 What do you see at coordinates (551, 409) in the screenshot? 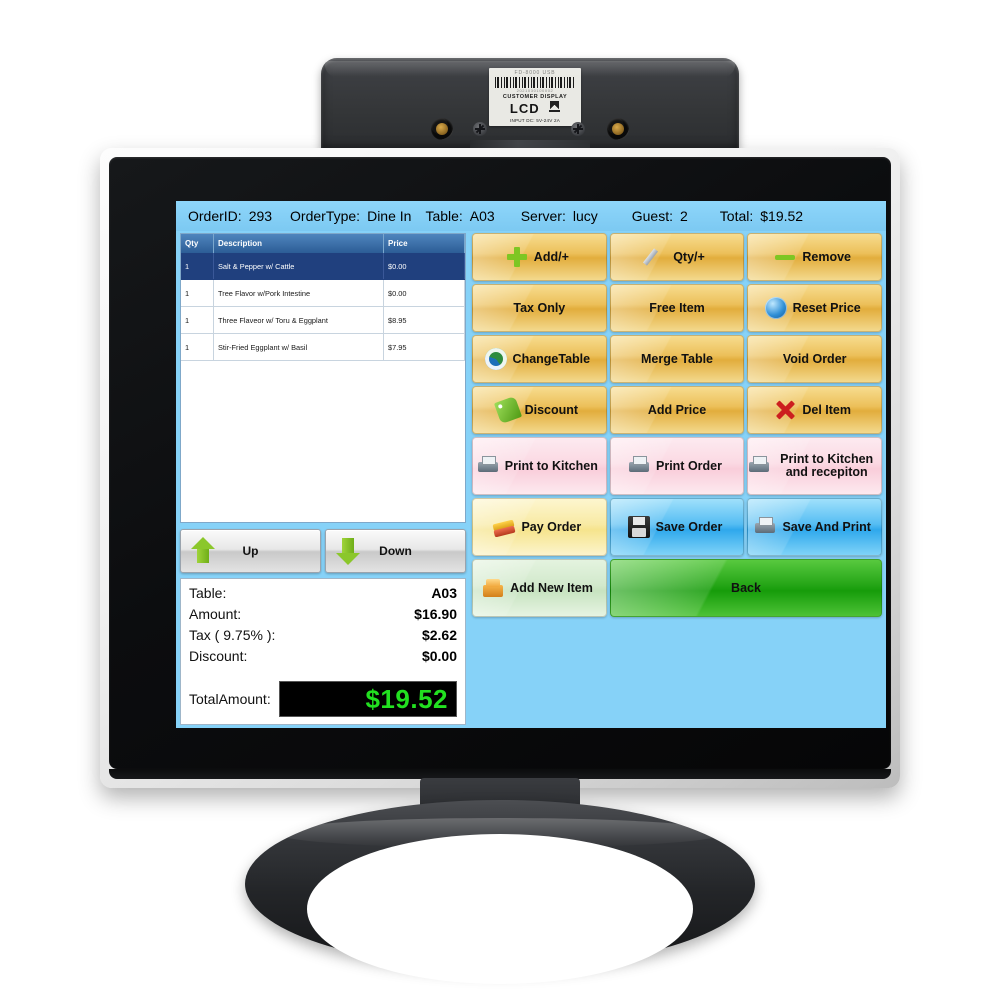
I see `discount-button-label: Discount` at bounding box center [551, 409].